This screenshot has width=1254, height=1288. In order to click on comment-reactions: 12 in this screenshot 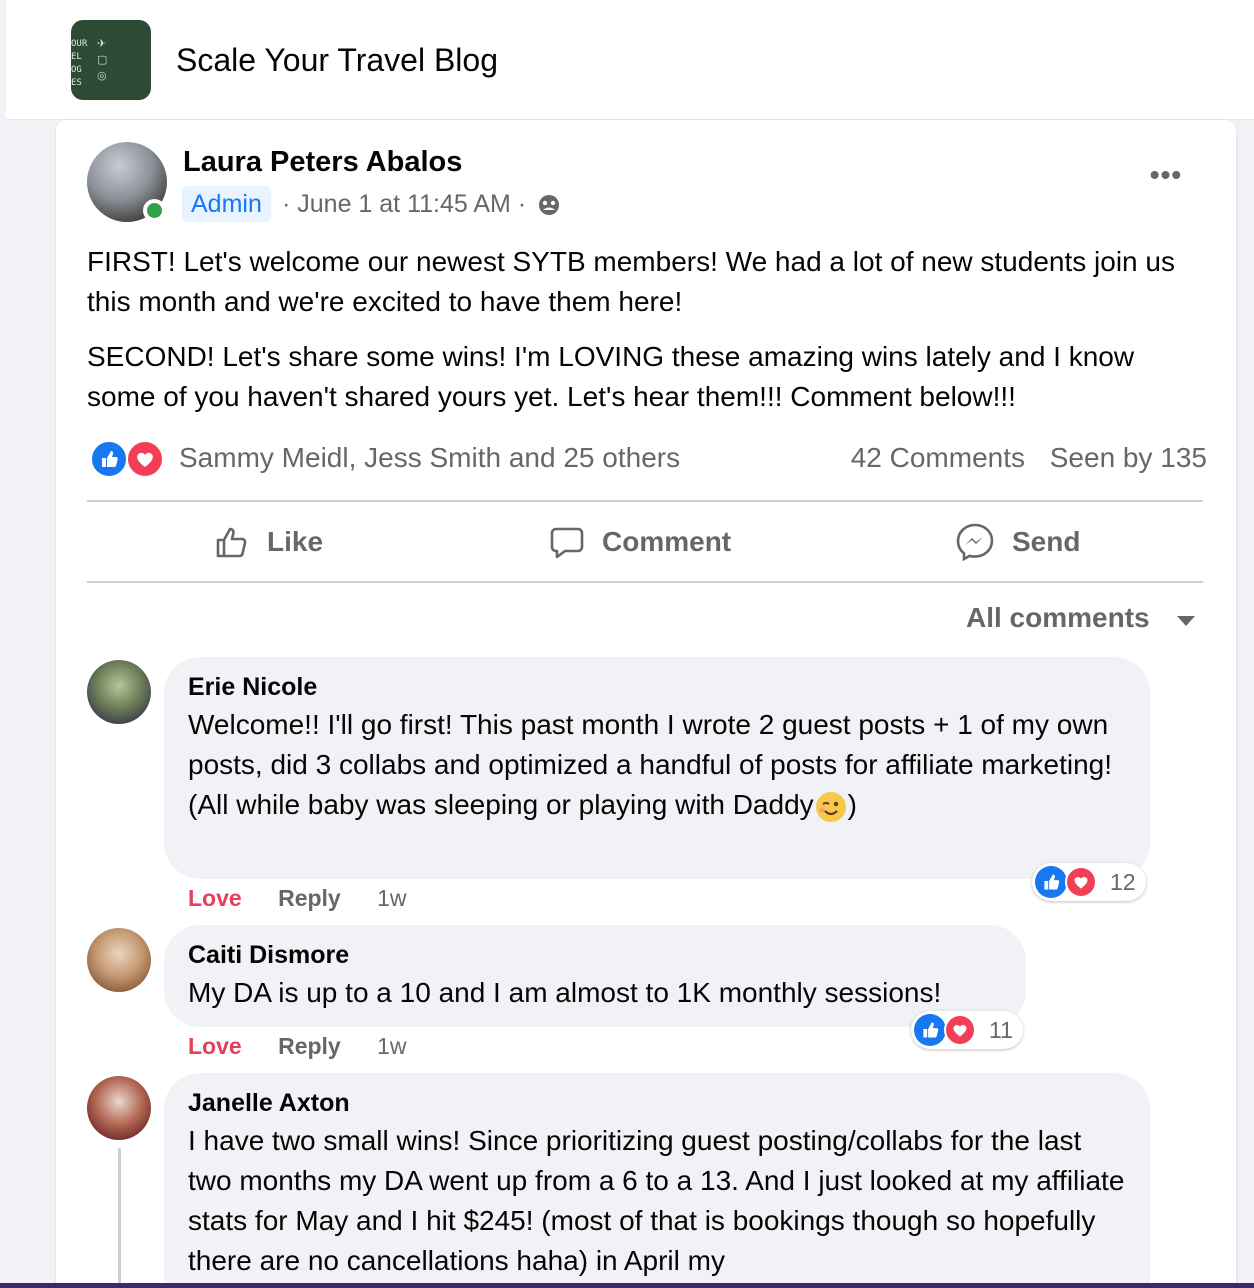, I will do `click(1089, 882)`.